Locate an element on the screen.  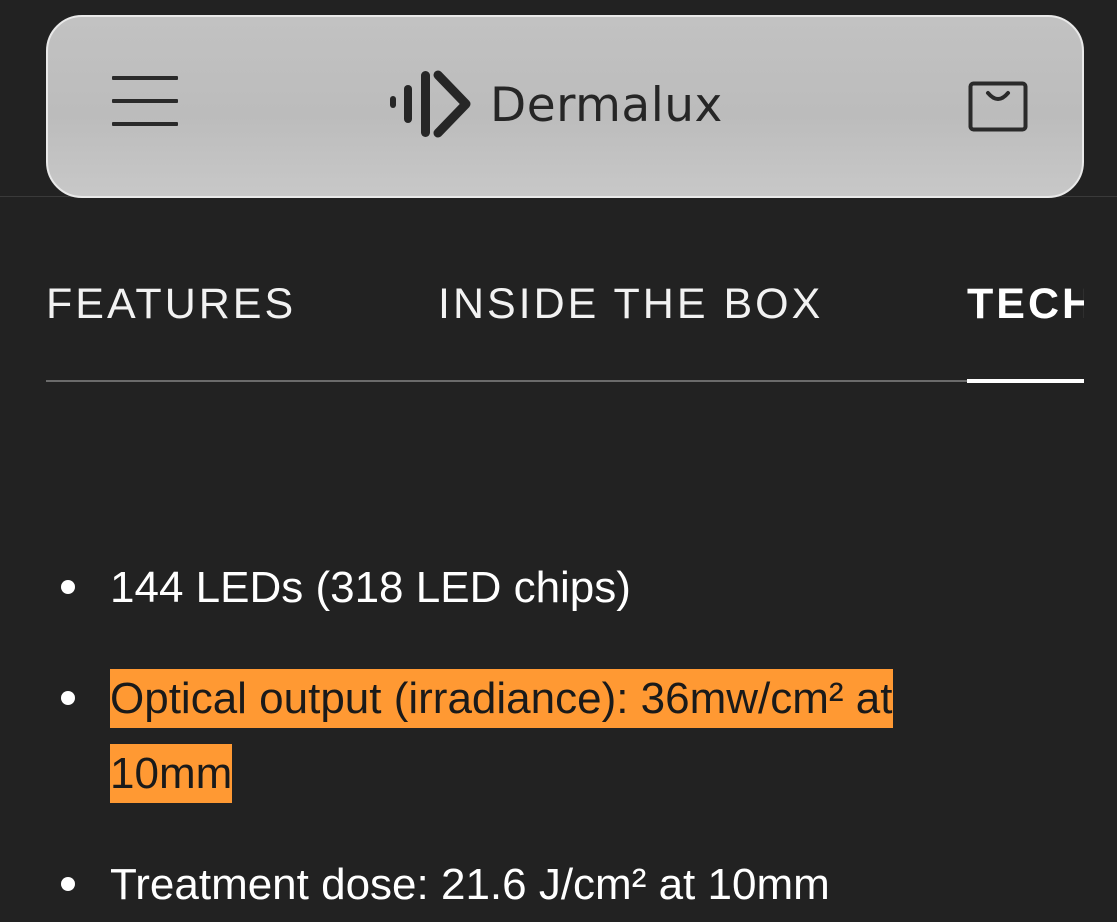
list-item: Treatment dose: 21.6 J/cm² at 10mm is located at coordinates (505, 884).